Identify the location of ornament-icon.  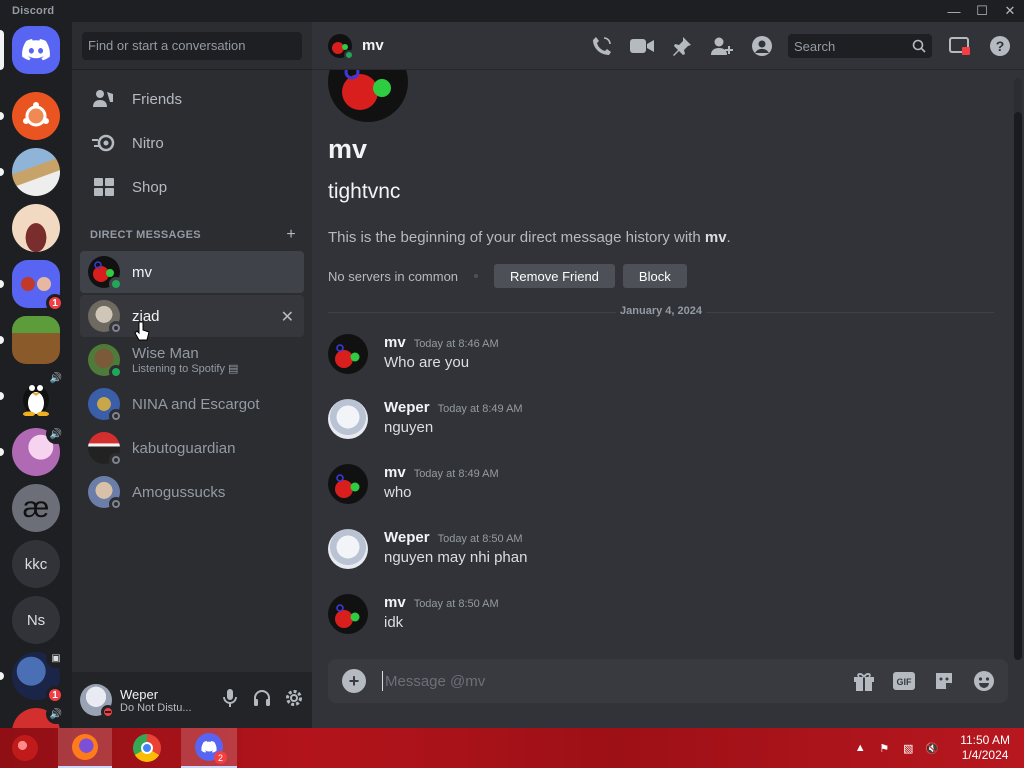
(25, 748).